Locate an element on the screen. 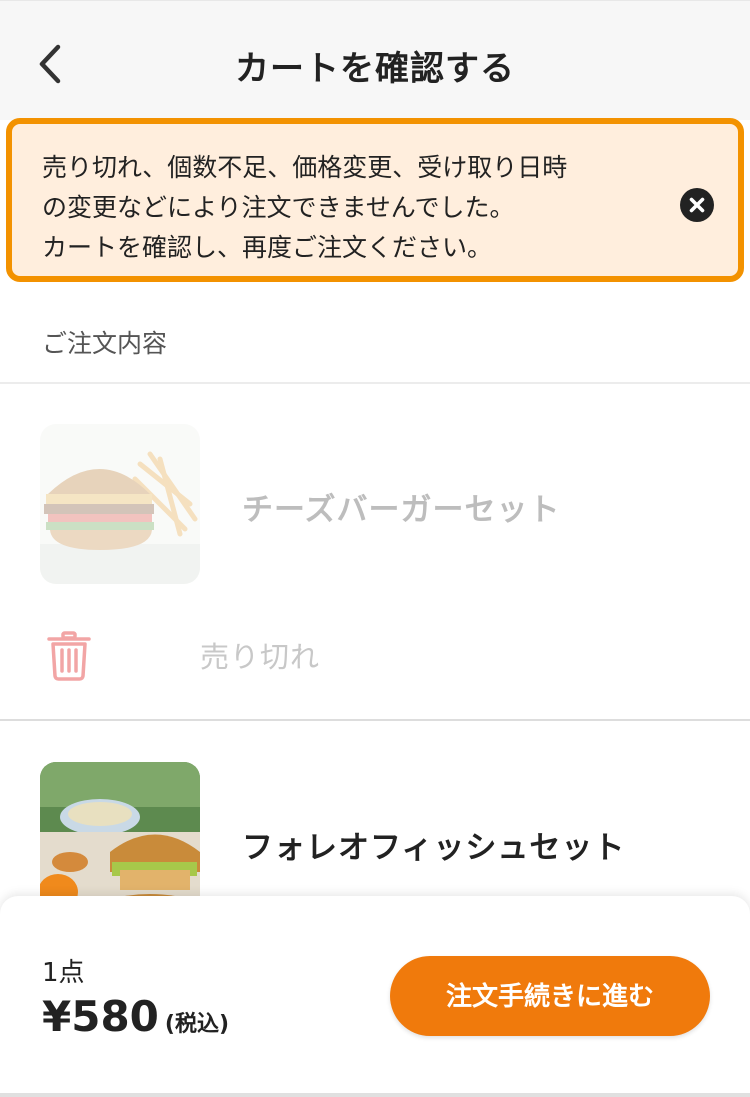  trash-icon is located at coordinates (69, 656).